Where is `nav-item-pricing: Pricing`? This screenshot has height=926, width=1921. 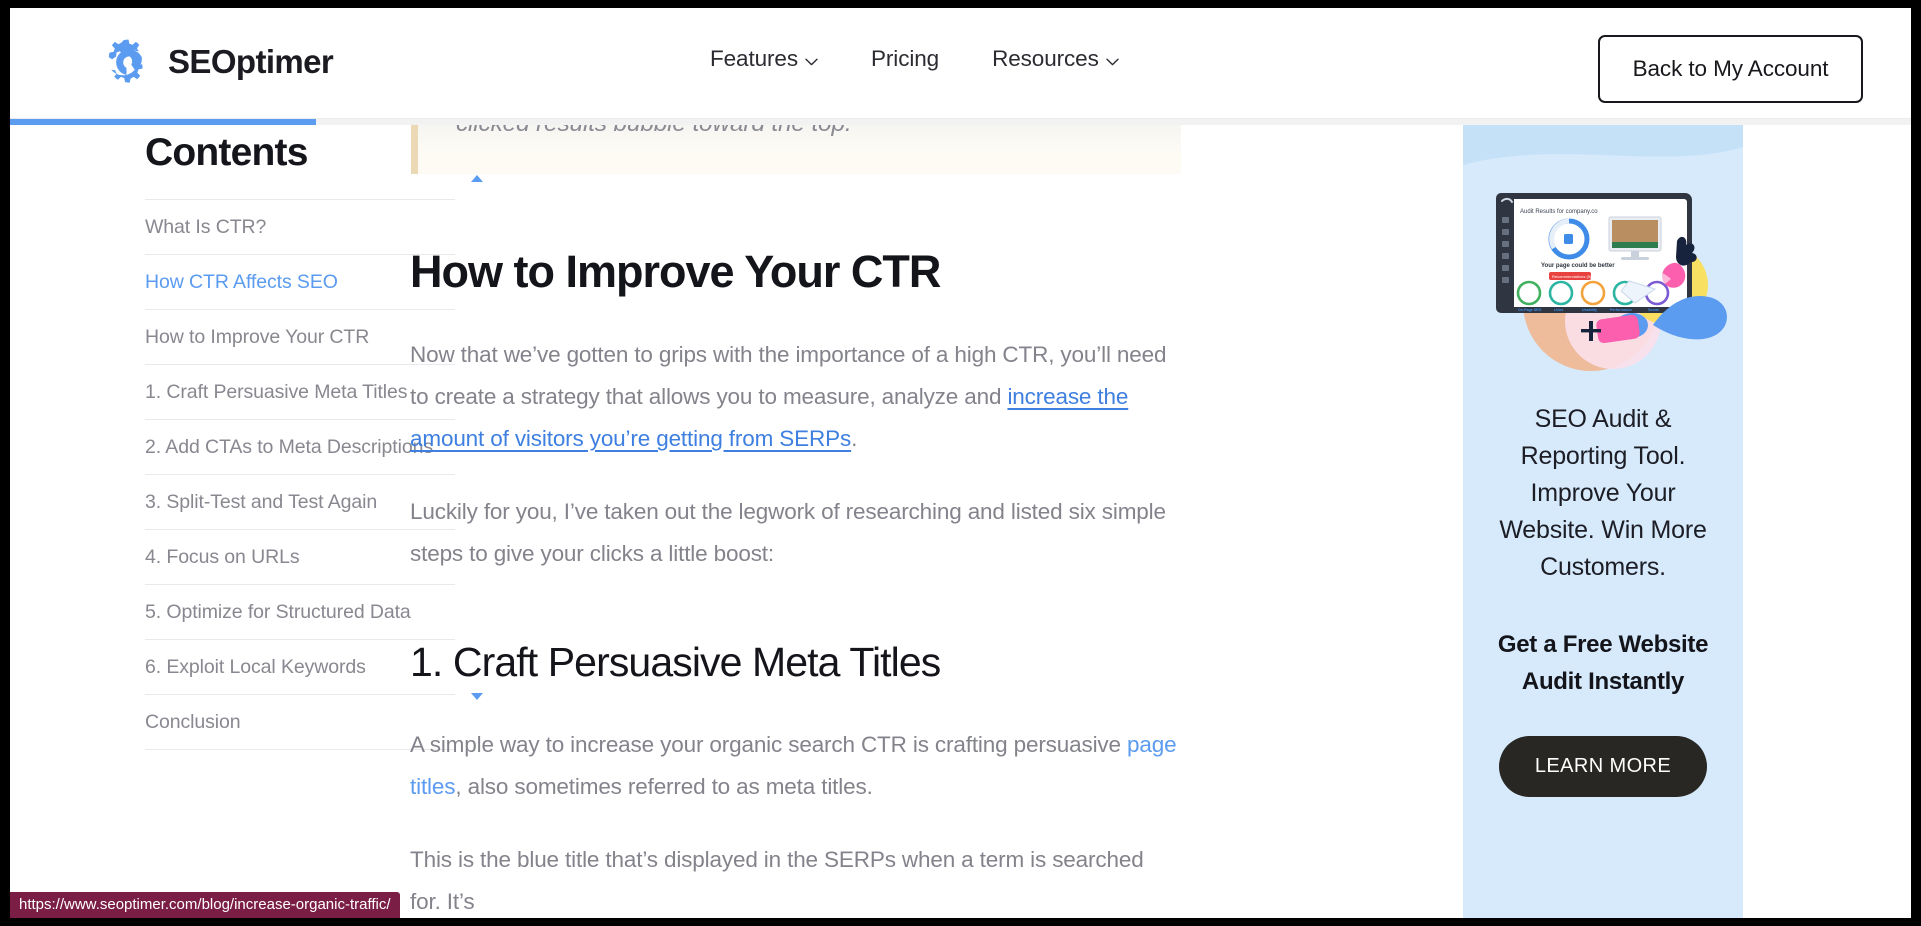
nav-item-pricing: Pricing is located at coordinates (905, 59).